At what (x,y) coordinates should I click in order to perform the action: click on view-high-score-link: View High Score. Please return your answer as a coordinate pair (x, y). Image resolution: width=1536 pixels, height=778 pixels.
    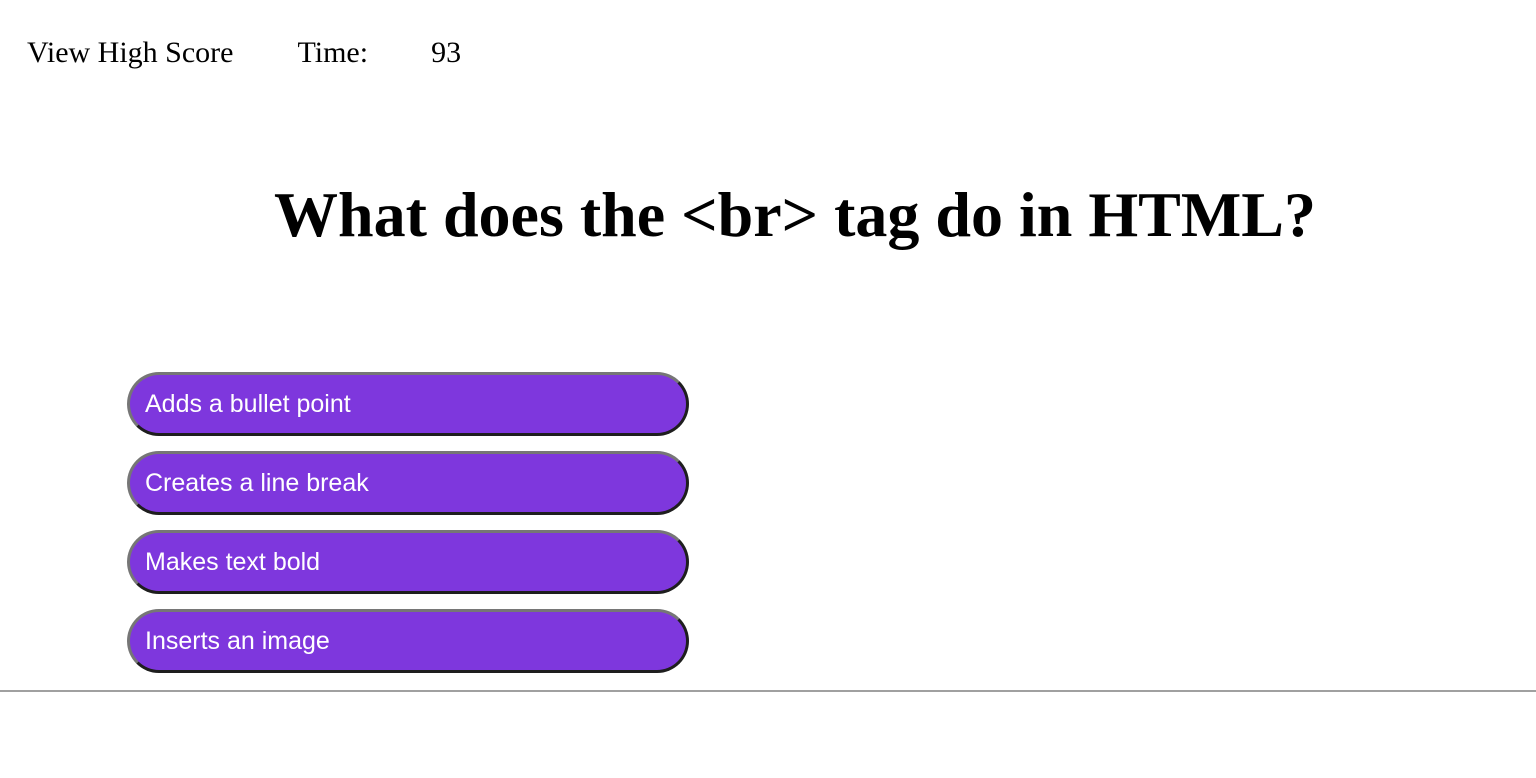
    Looking at the image, I should click on (130, 53).